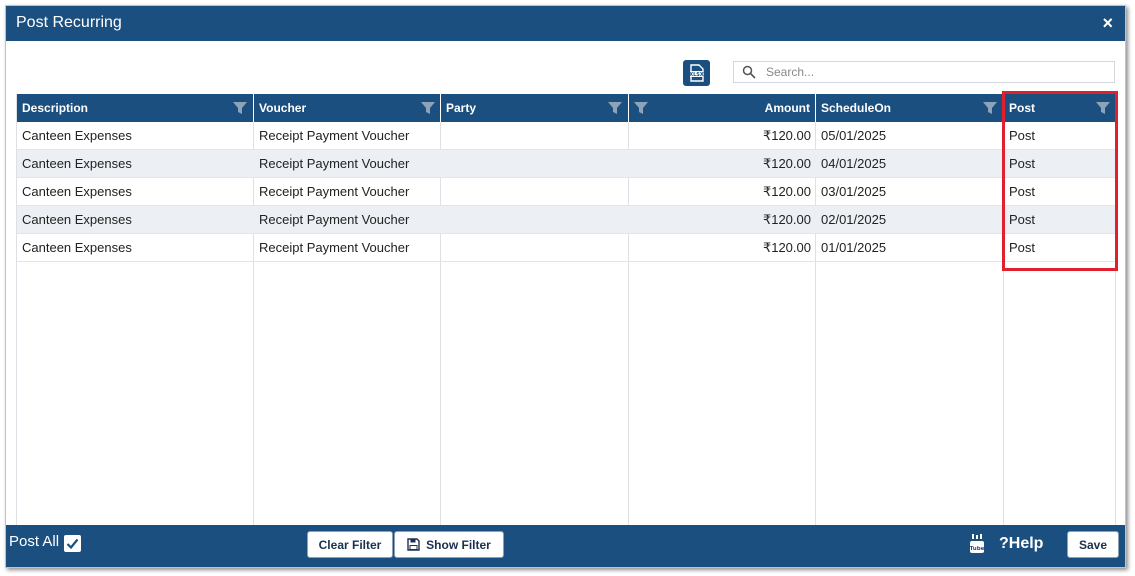 The width and height of the screenshot is (1135, 576). What do you see at coordinates (722, 108) in the screenshot?
I see `column-header-amount: Amount` at bounding box center [722, 108].